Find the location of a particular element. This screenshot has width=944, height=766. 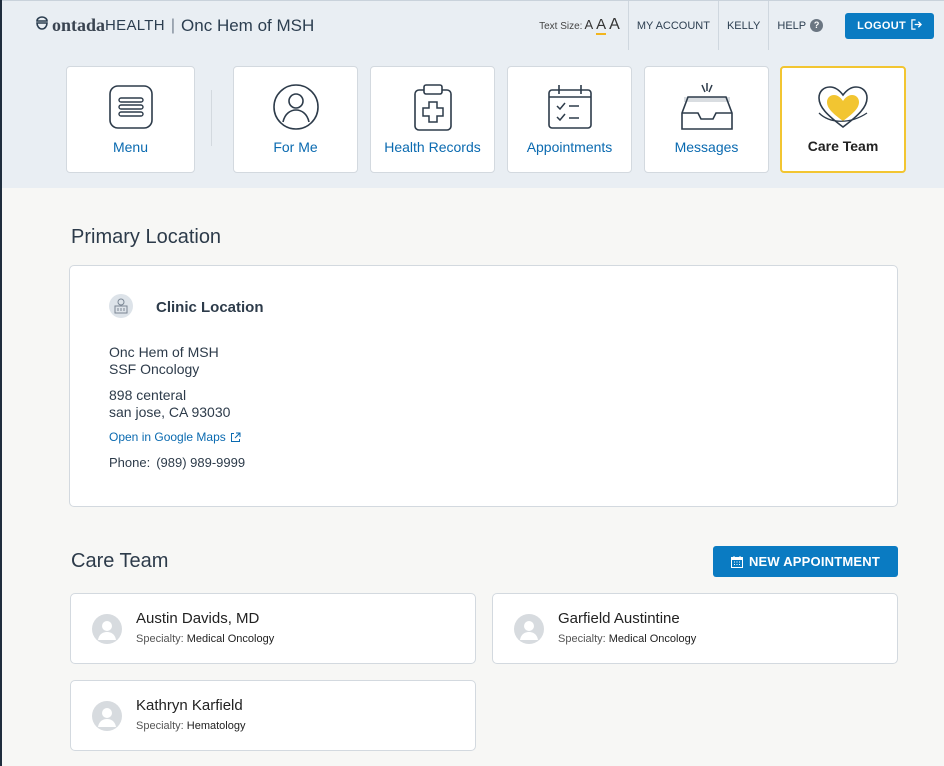

primary-location-heading: Primary Location is located at coordinates (146, 237).